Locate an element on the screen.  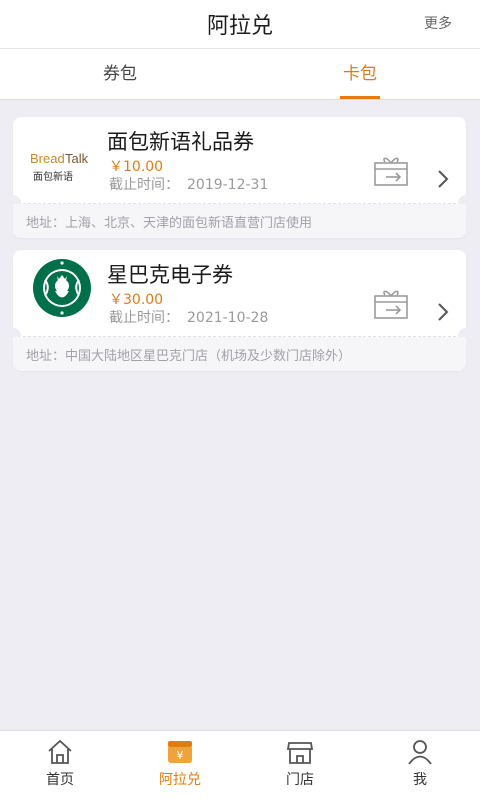
svg-text: 面包新语 is located at coordinates (53, 176).